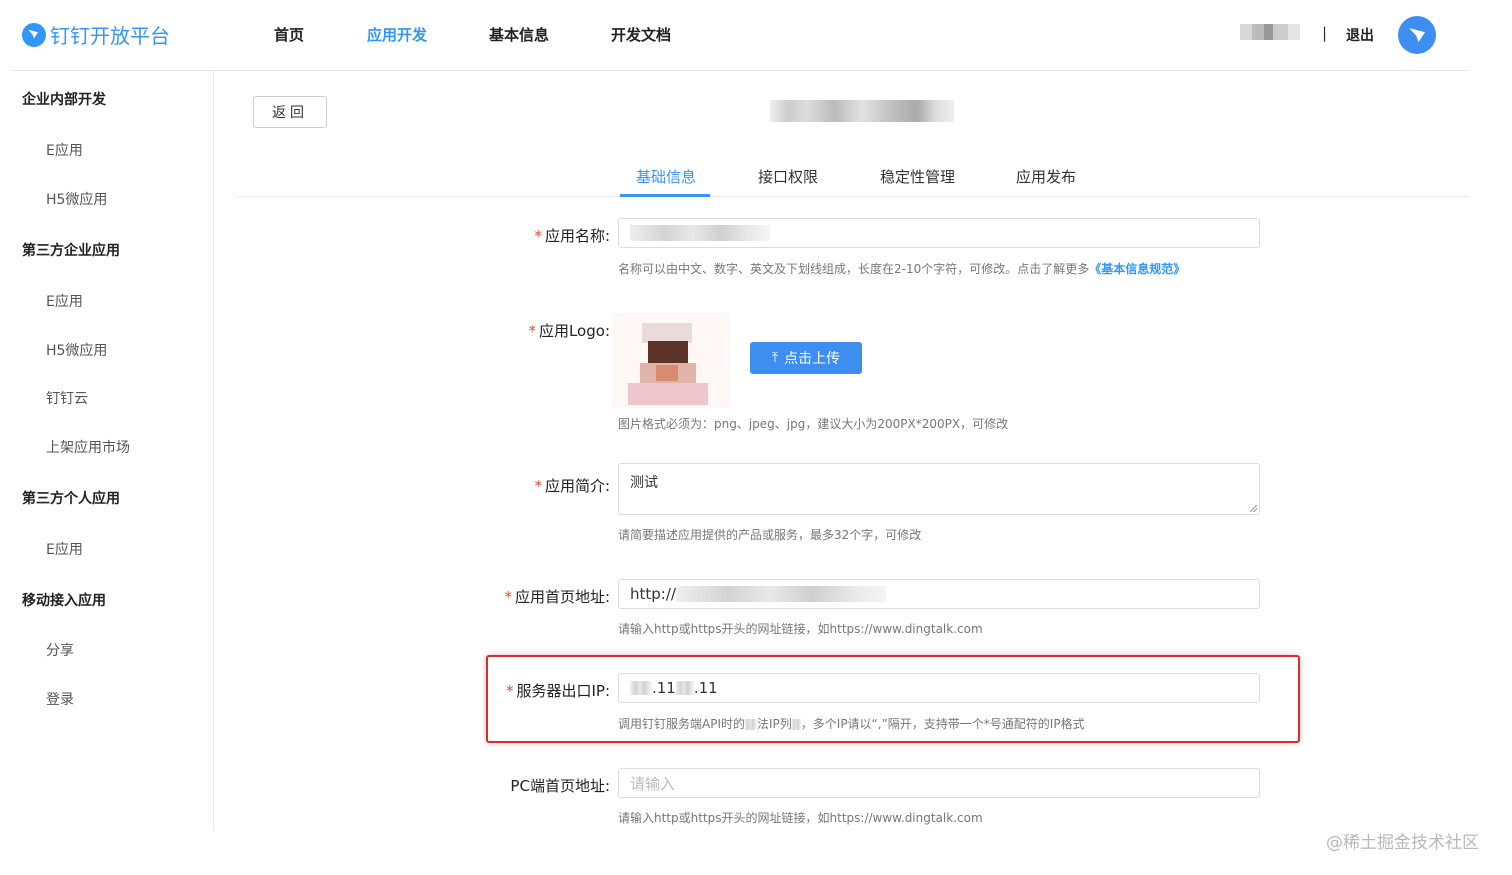 The width and height of the screenshot is (1512, 875). What do you see at coordinates (557, 691) in the screenshot?
I see `server-ip-label: * 服务器出口IP:` at bounding box center [557, 691].